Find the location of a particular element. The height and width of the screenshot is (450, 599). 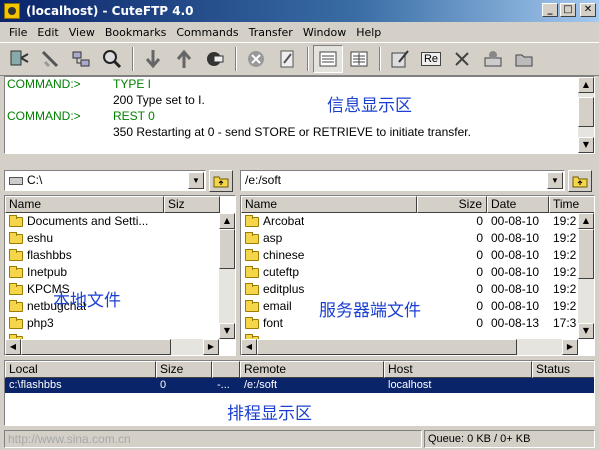

menu-commands: Commands is located at coordinates (207, 32).